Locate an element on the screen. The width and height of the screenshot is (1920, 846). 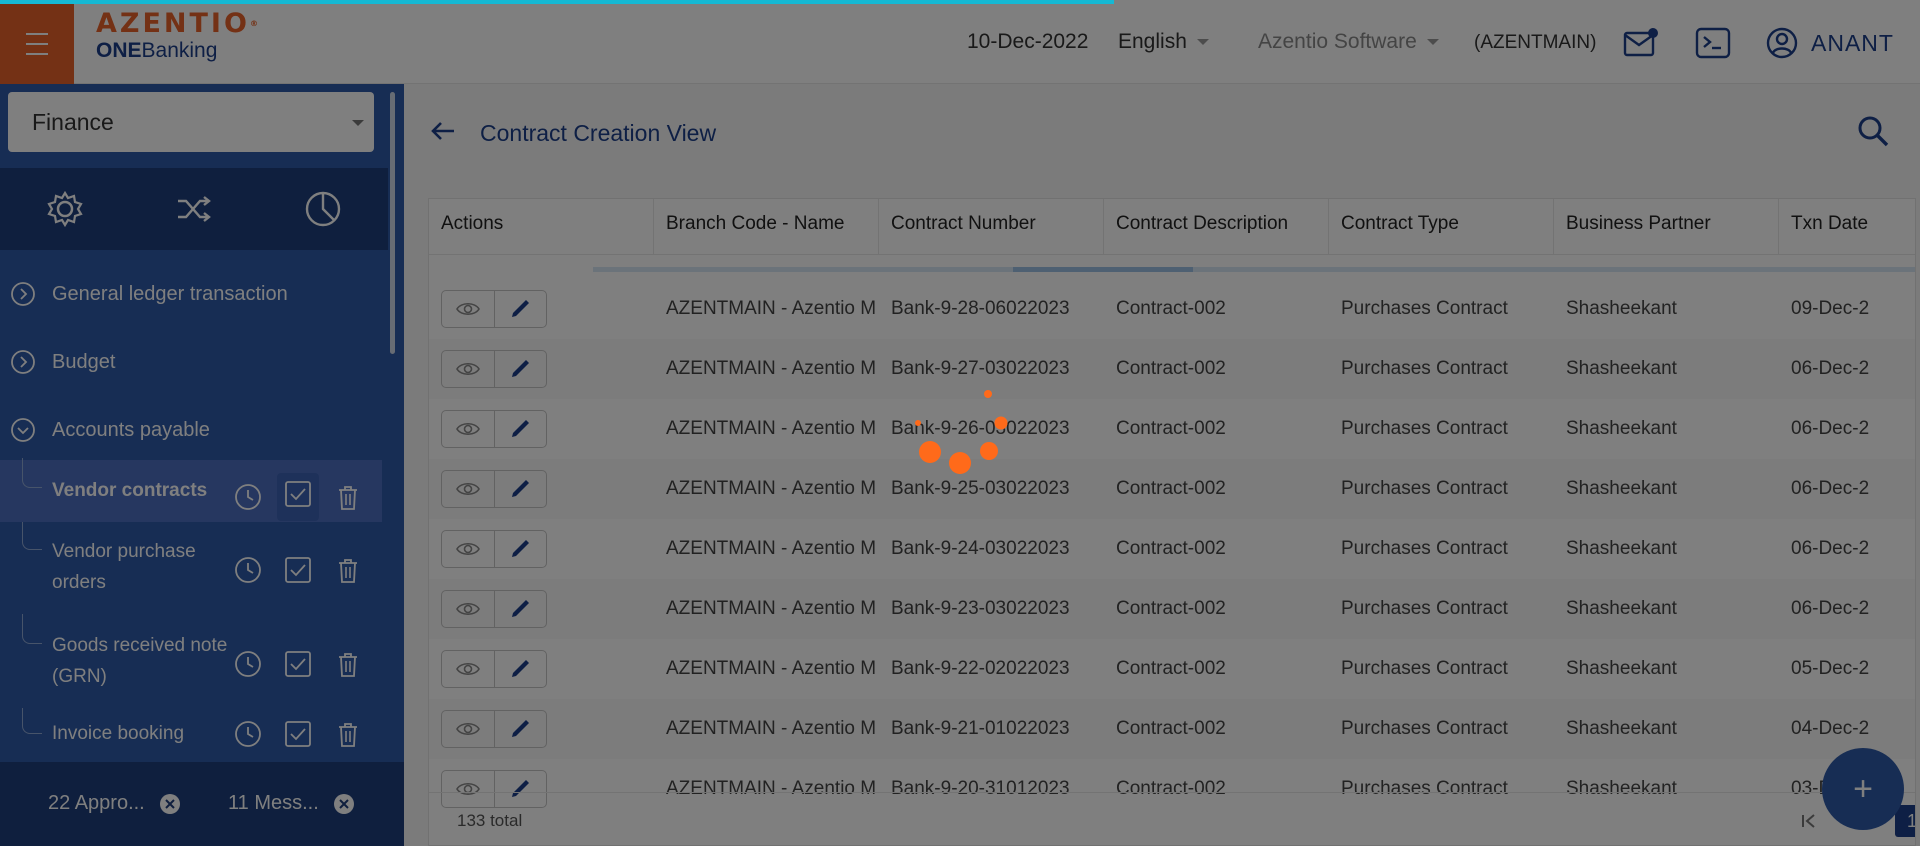
page-loading-bar is located at coordinates (960, 2).